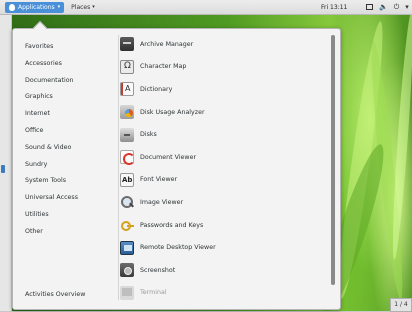  What do you see at coordinates (206, 7) in the screenshot?
I see `top-panel: Applications ▾ Places ▾ Fri 13:11 🔈 ⏻ ▾` at bounding box center [206, 7].